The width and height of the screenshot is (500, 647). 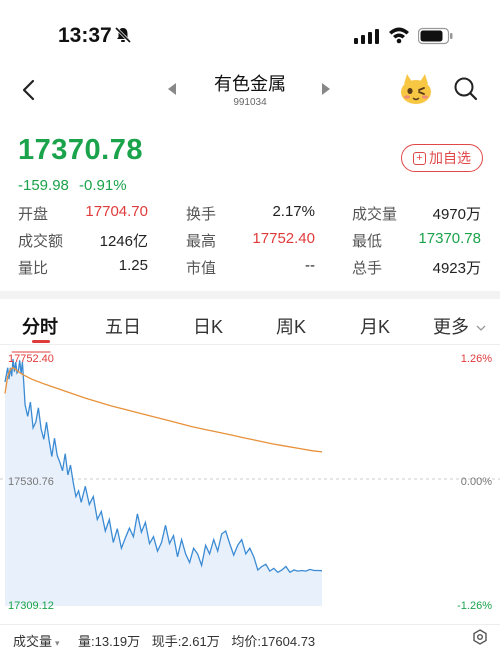 I want to click on add-to-watchlist-button: + 加自选, so click(x=442, y=158).